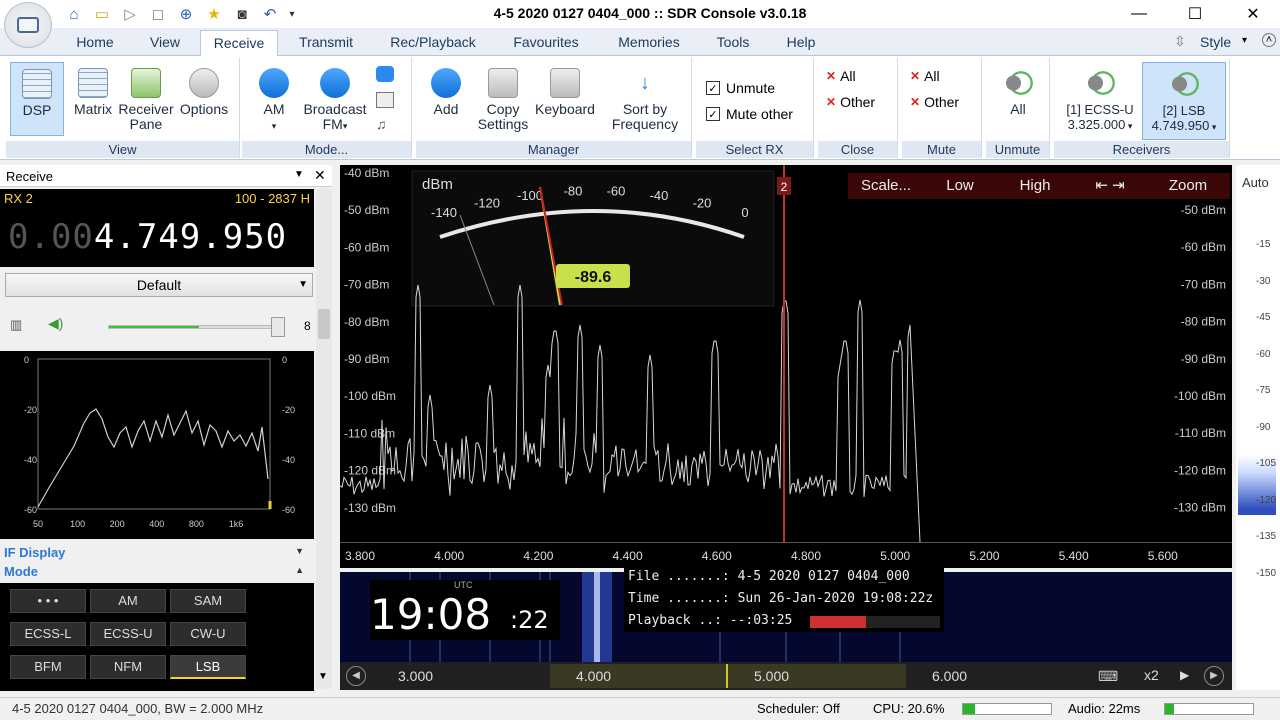 Image resolution: width=1280 pixels, height=720 pixels. What do you see at coordinates (356, 676) in the screenshot?
I see `scroll-left-icon: ◀` at bounding box center [356, 676].